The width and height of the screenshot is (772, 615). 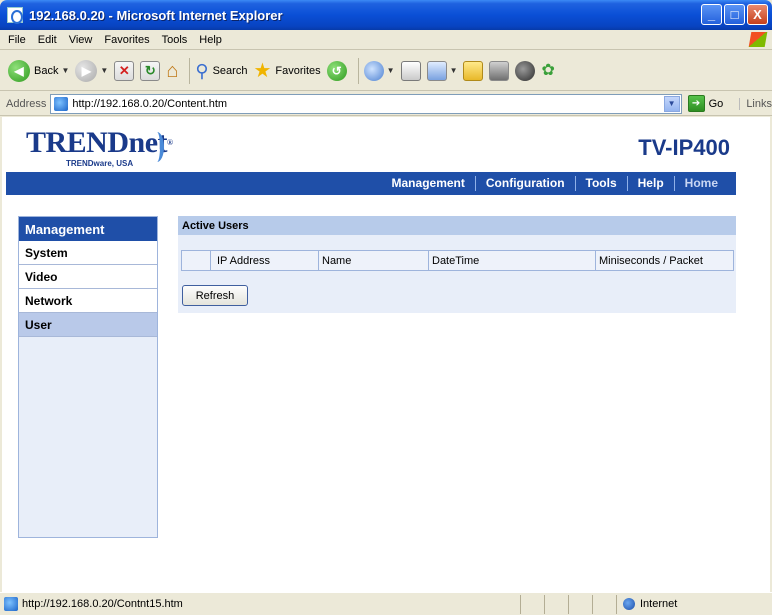 What do you see at coordinates (436, 70) in the screenshot?
I see `edit-icon` at bounding box center [436, 70].